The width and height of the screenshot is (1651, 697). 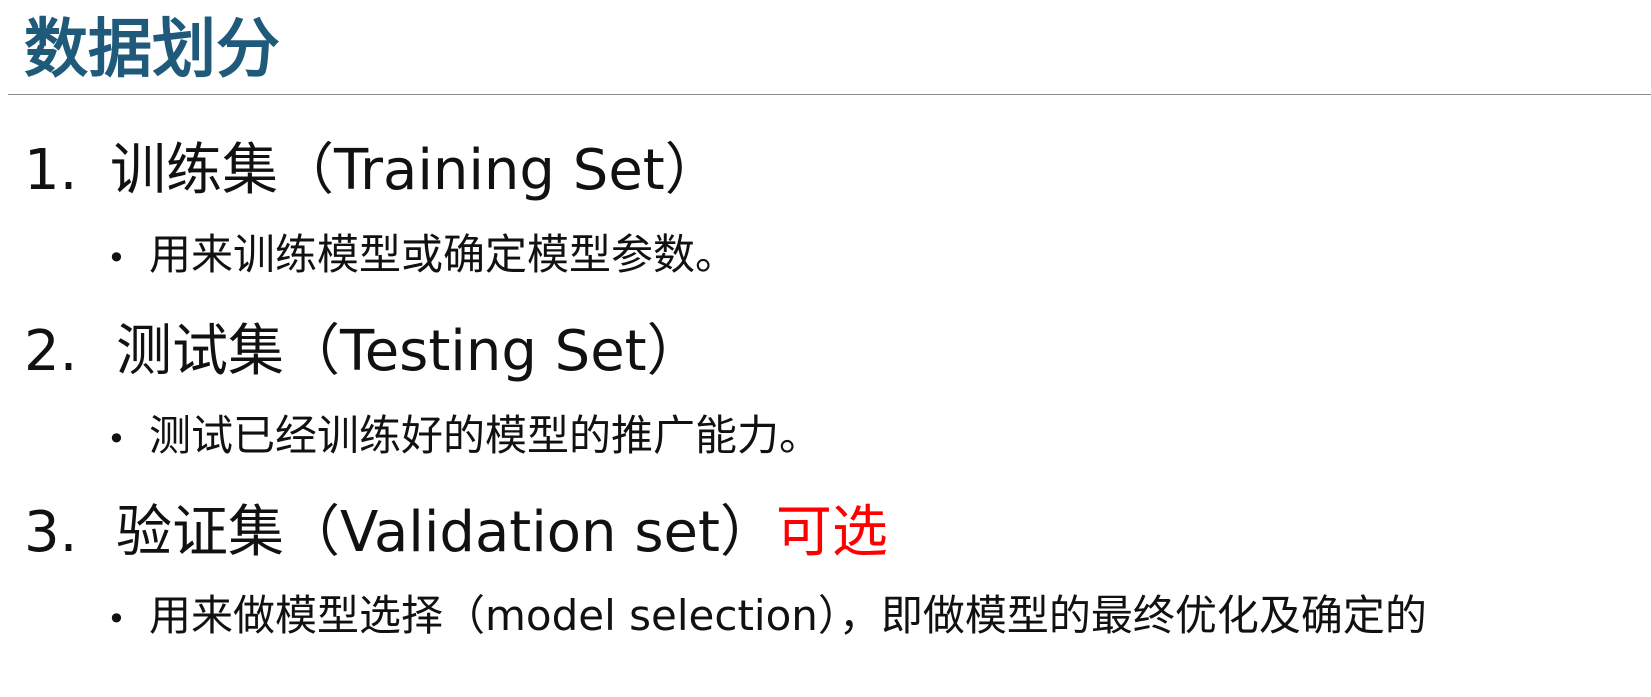 What do you see at coordinates (51, 170) in the screenshot?
I see `item-number: 1.` at bounding box center [51, 170].